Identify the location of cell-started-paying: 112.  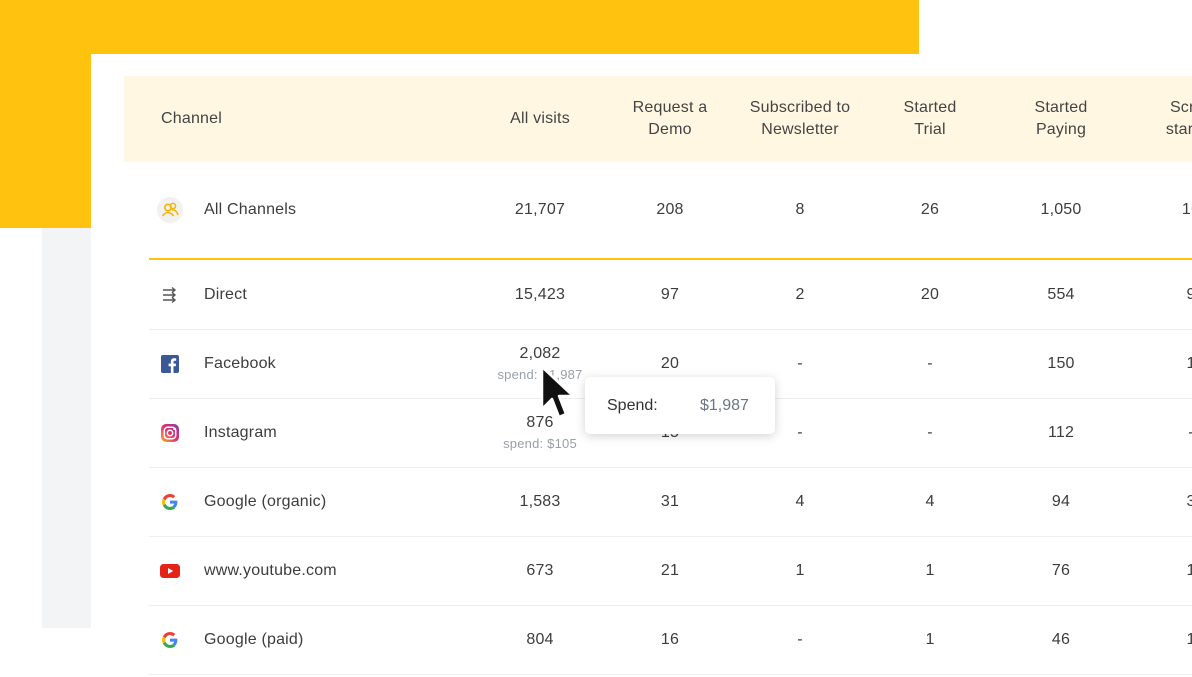
(1061, 432).